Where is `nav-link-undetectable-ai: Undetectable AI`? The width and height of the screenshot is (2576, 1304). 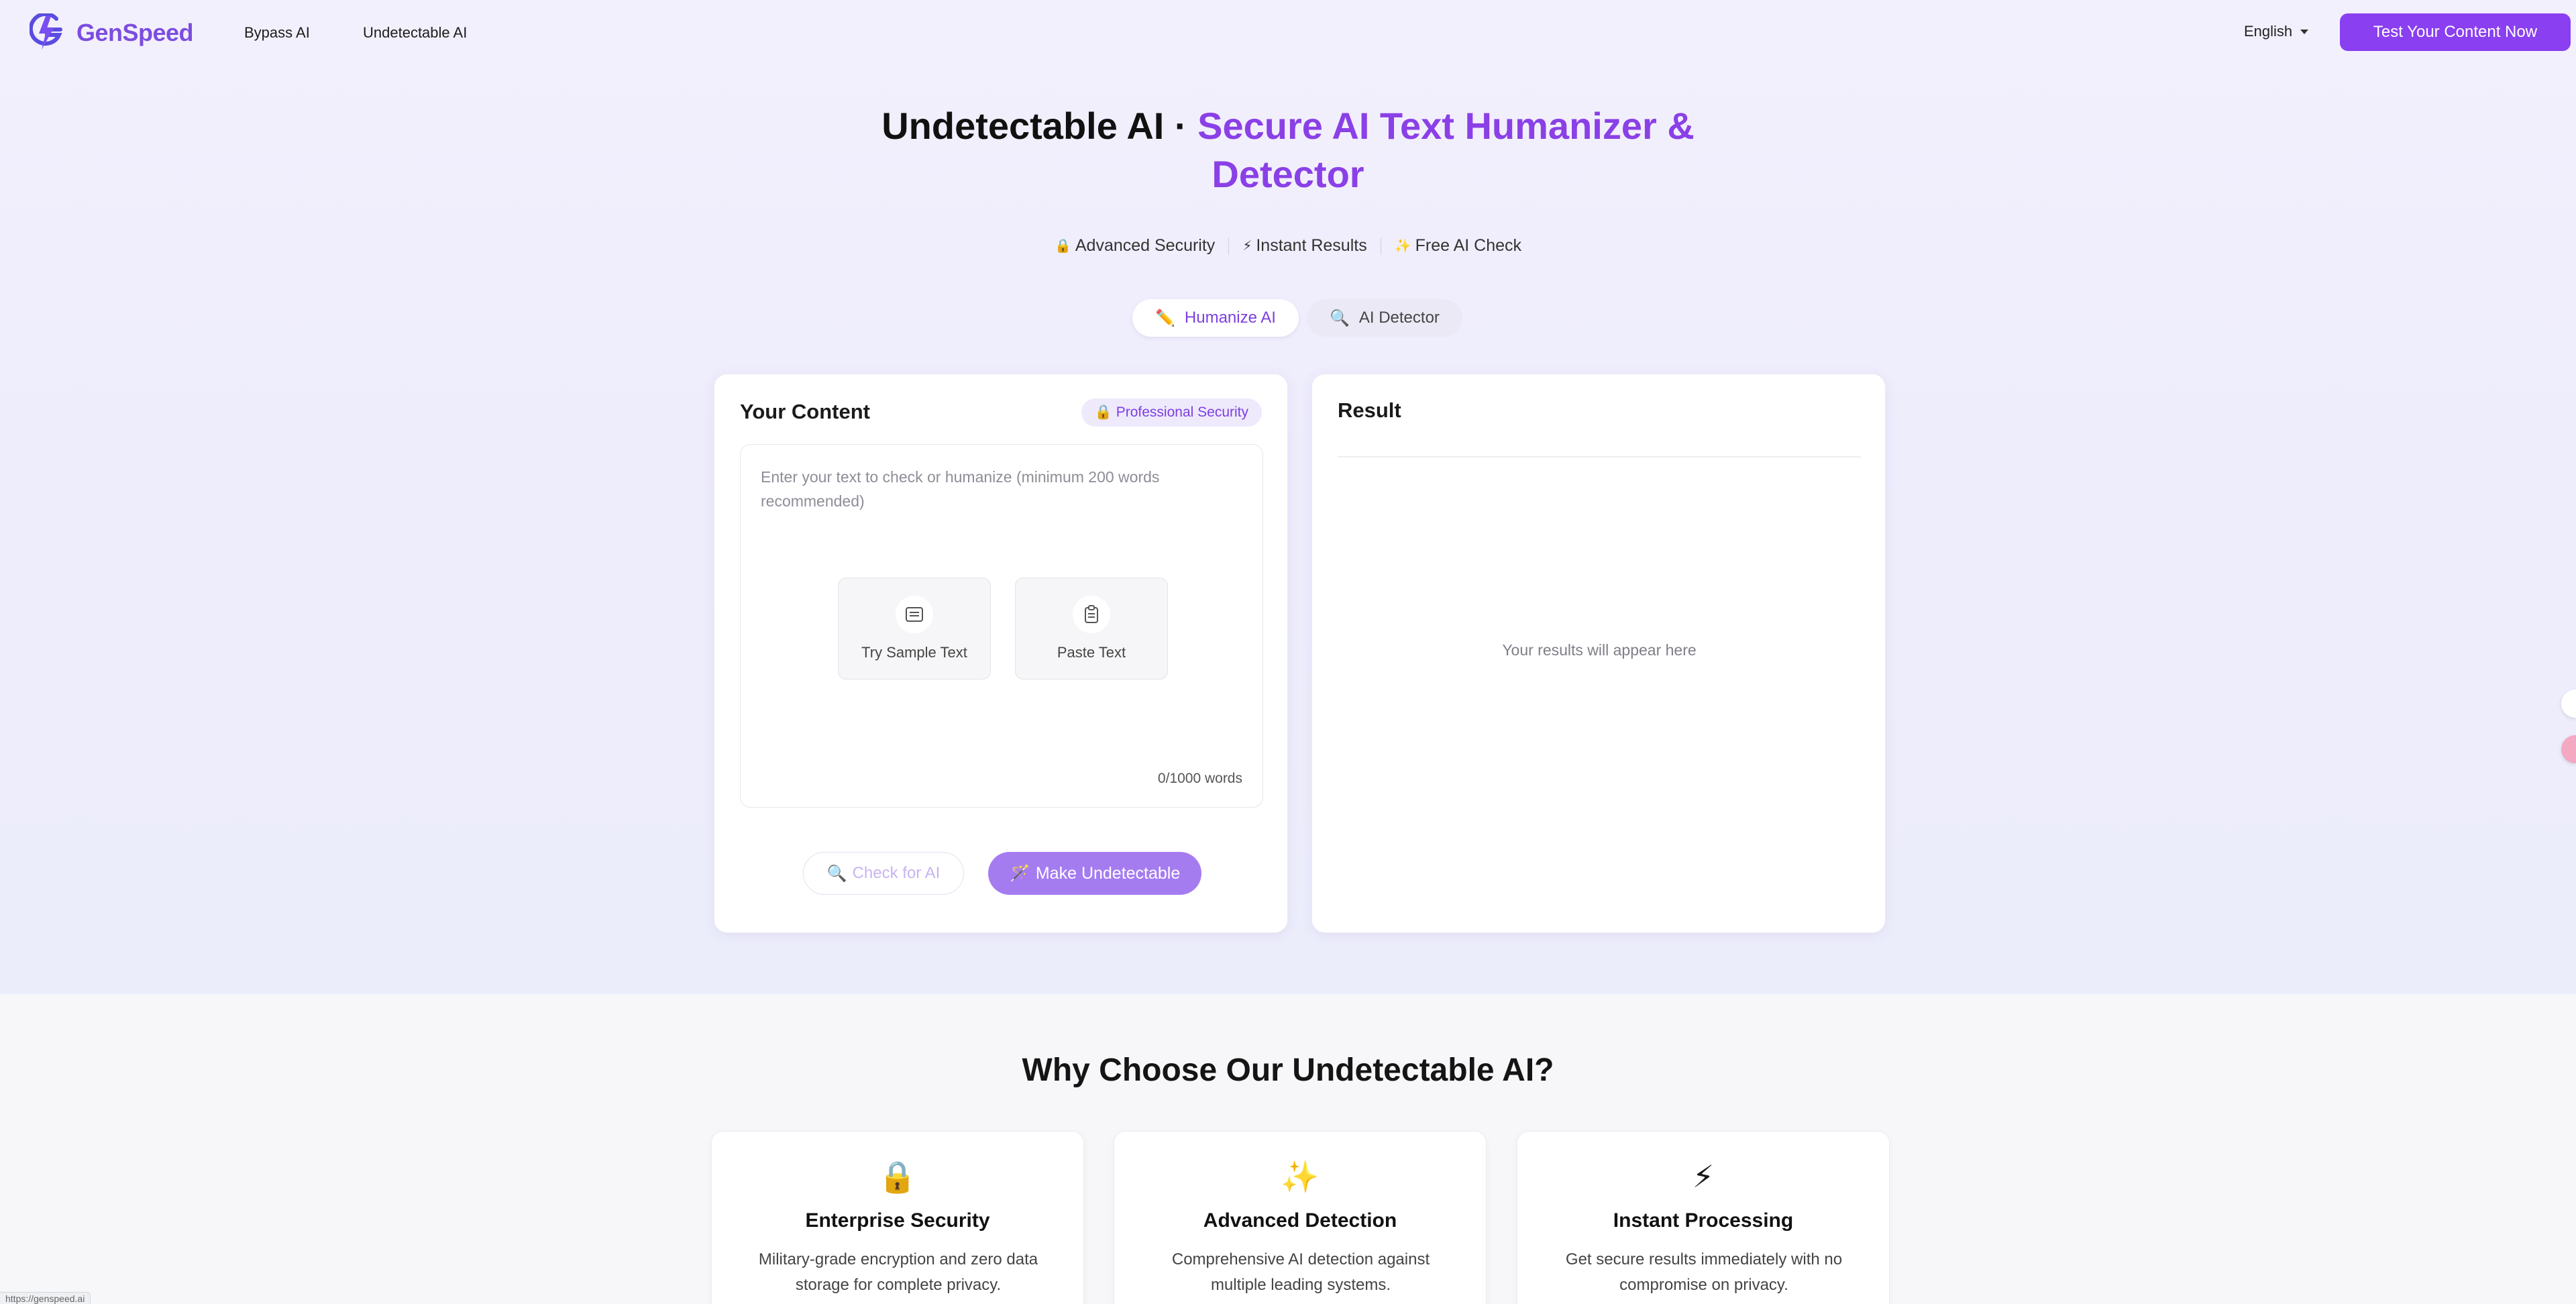 nav-link-undetectable-ai: Undetectable AI is located at coordinates (415, 33).